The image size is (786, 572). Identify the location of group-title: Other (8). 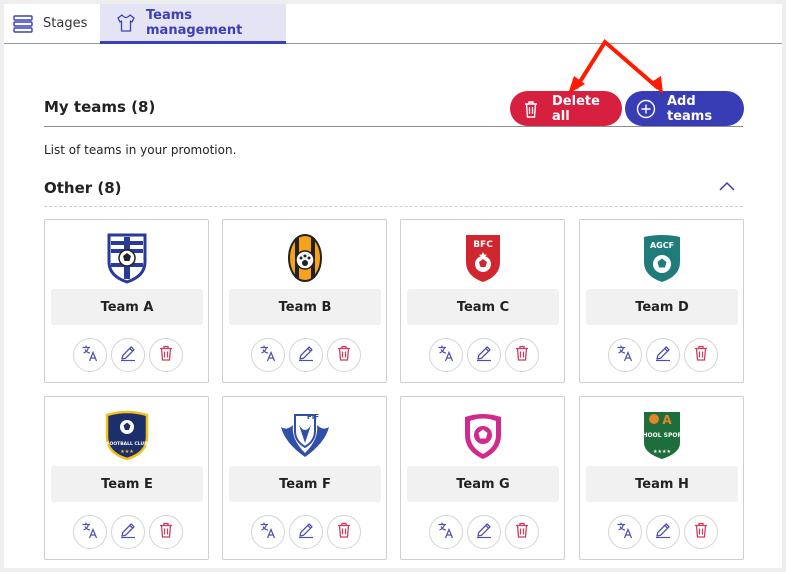
(83, 188).